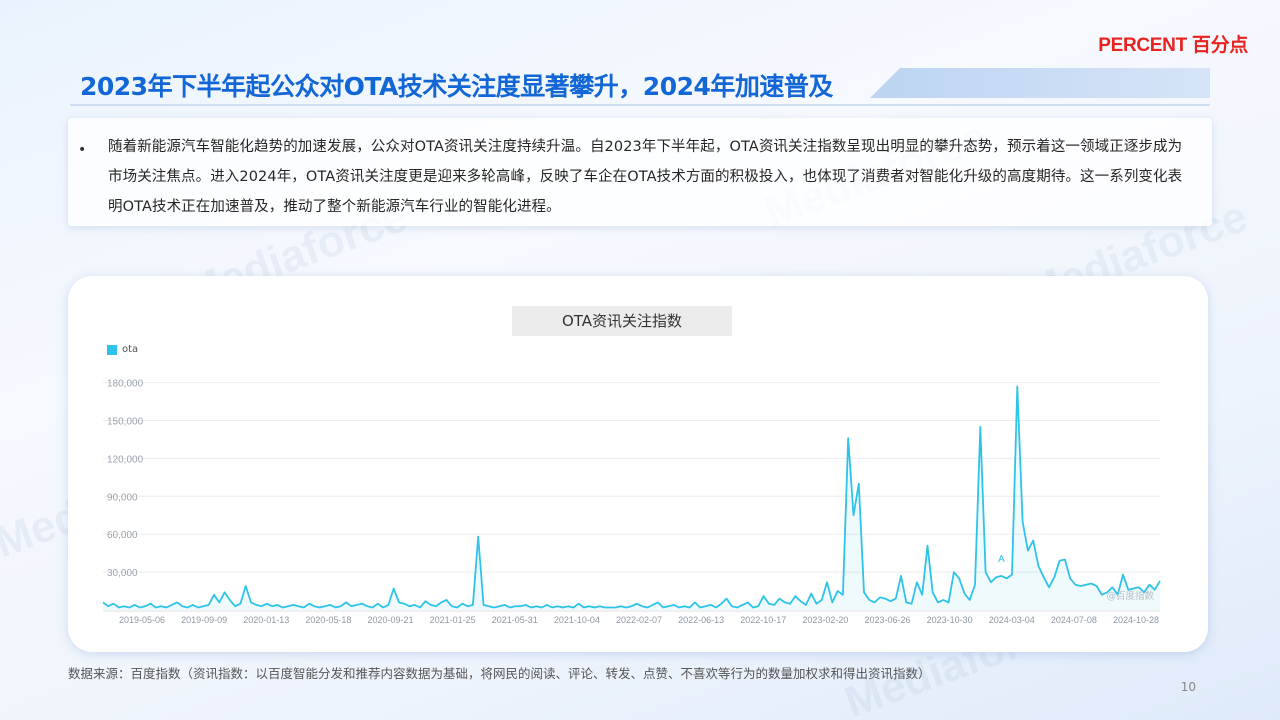  I want to click on chart-credit: @百度指数, so click(1130, 596).